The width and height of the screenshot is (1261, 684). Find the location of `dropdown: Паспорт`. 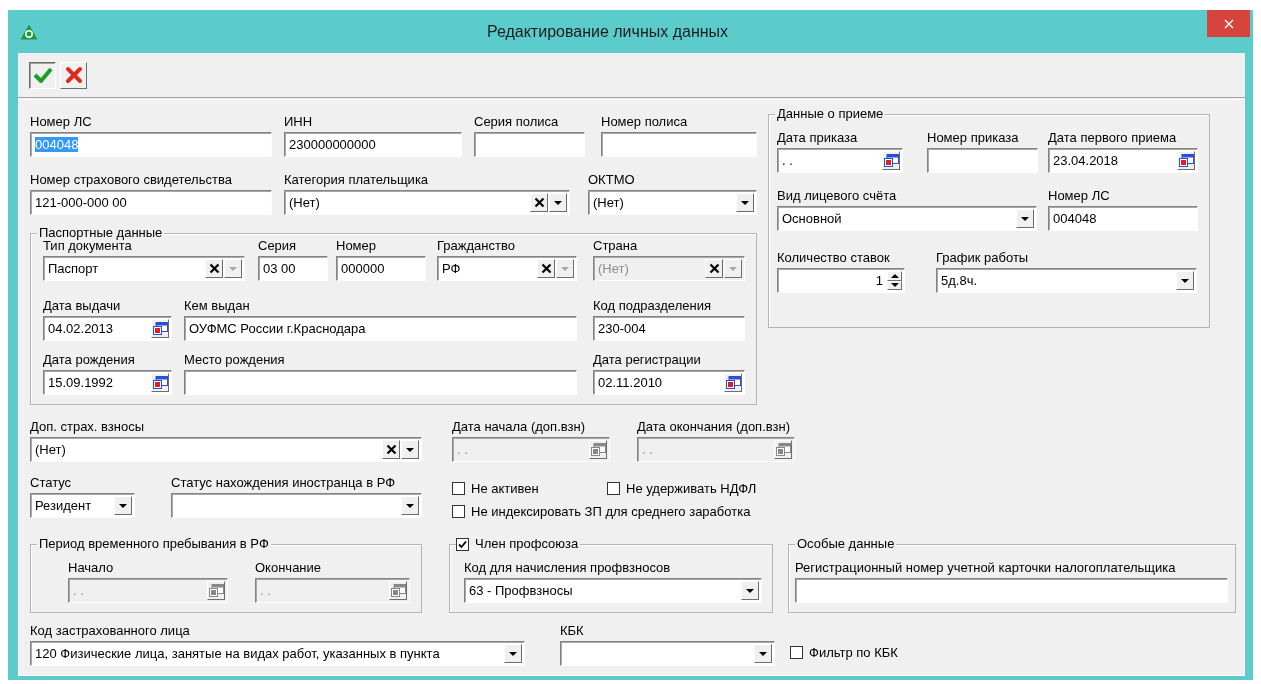

dropdown: Паспорт is located at coordinates (144, 268).